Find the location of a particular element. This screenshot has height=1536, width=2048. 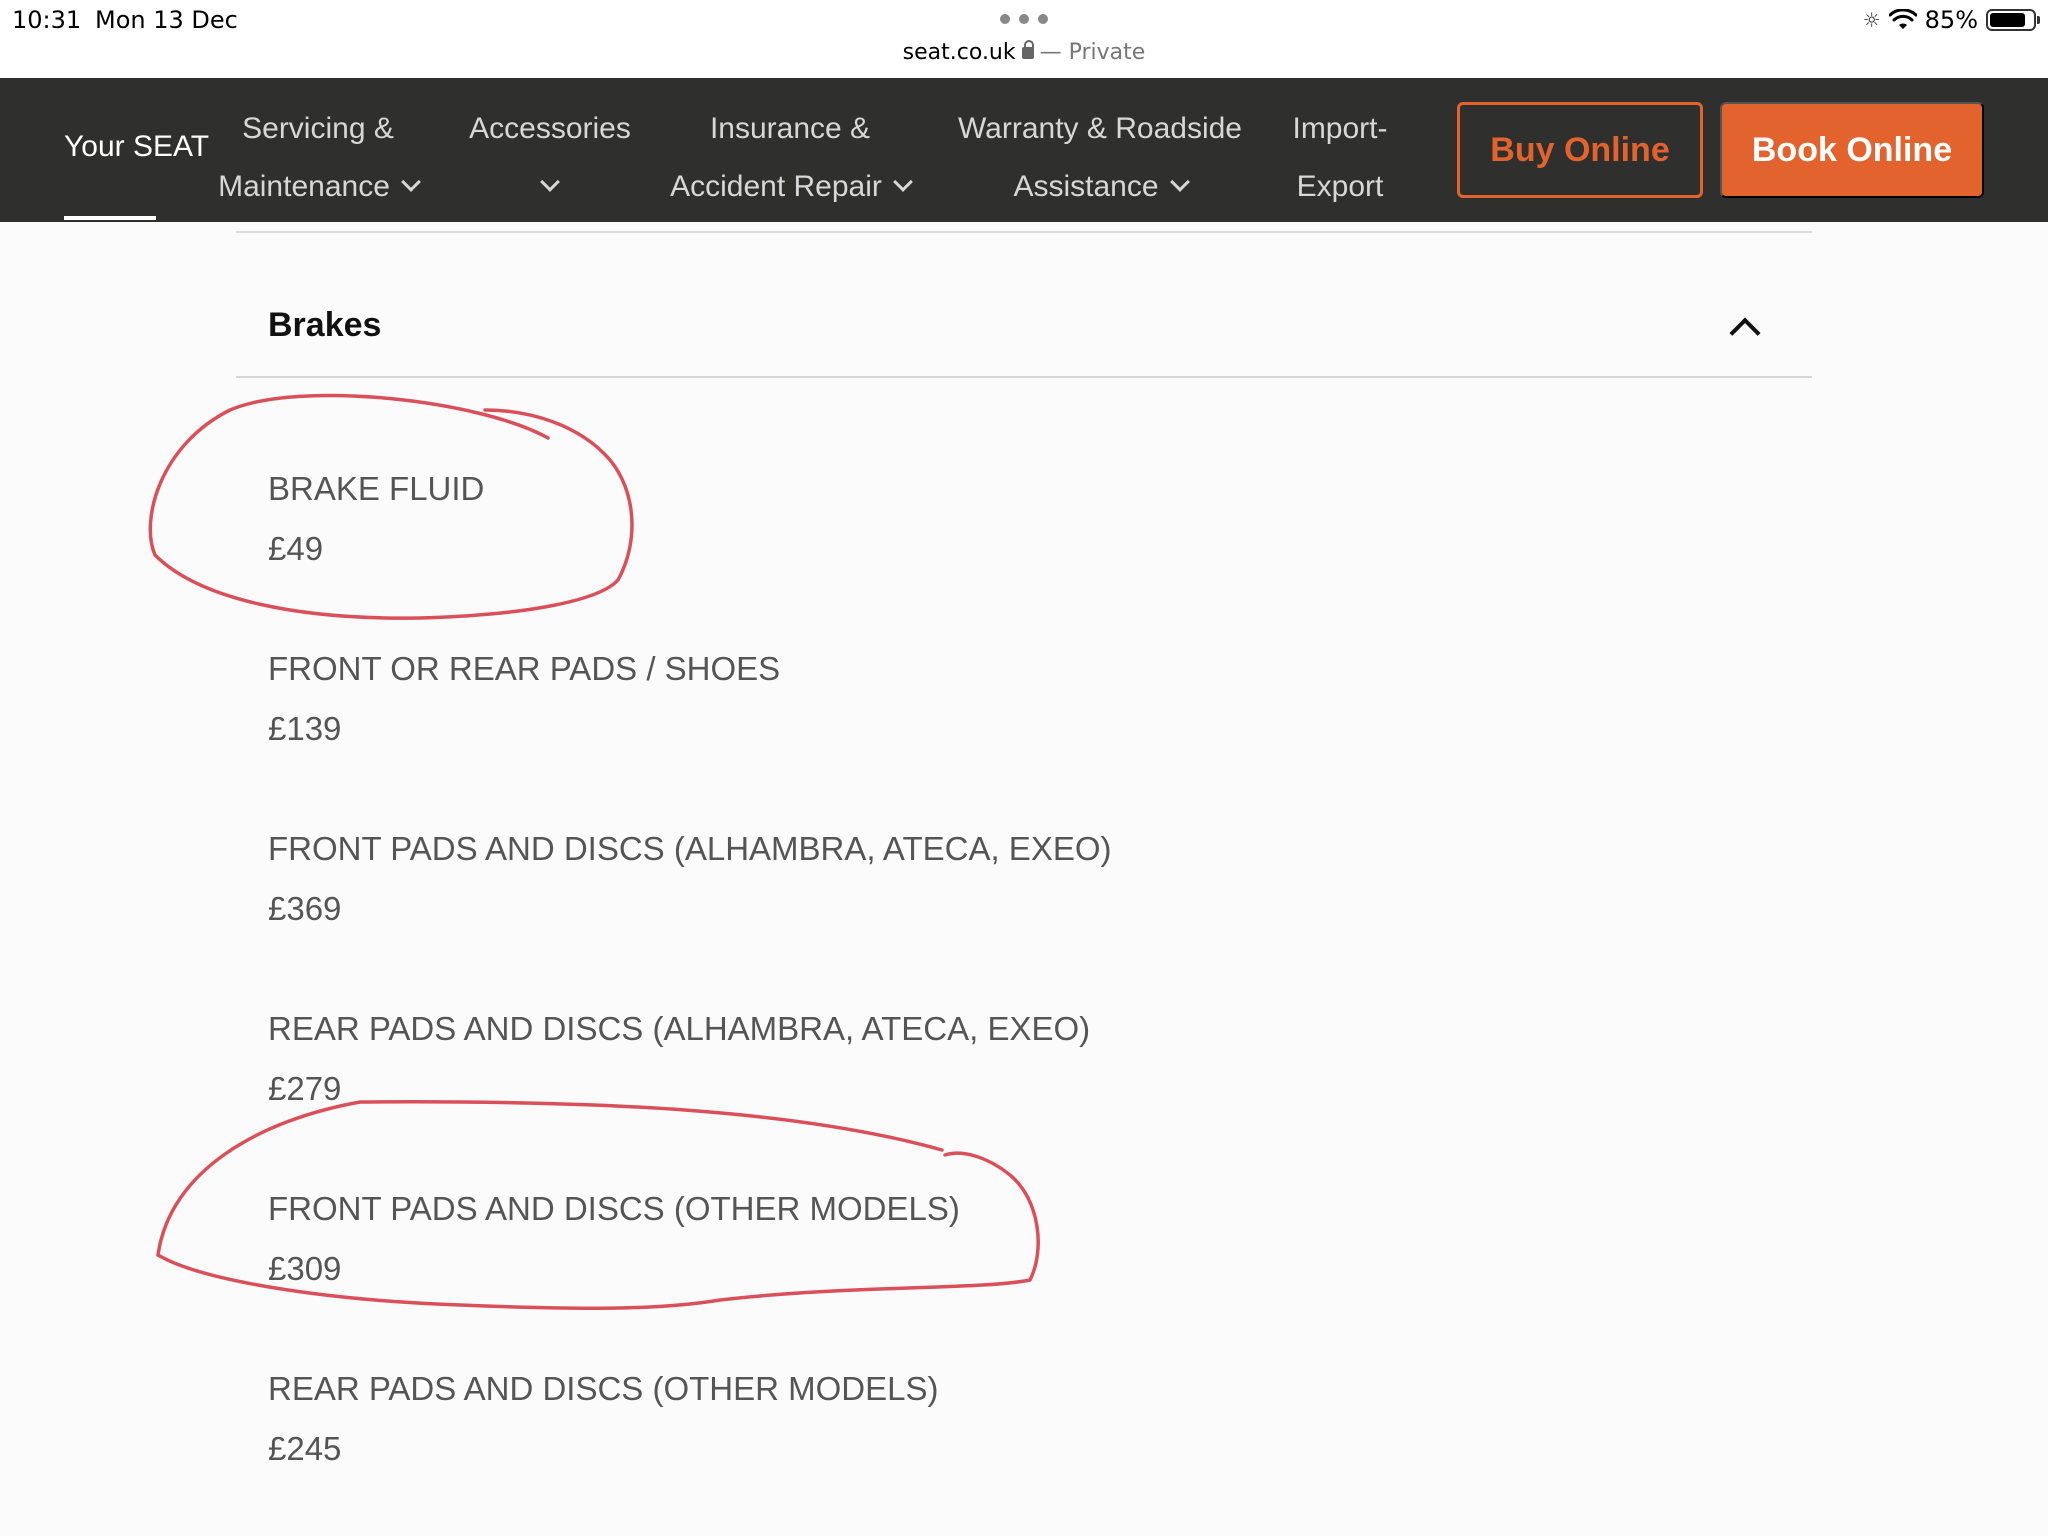

nav-item-line1: Warranty & Roadside is located at coordinates (1099, 128).